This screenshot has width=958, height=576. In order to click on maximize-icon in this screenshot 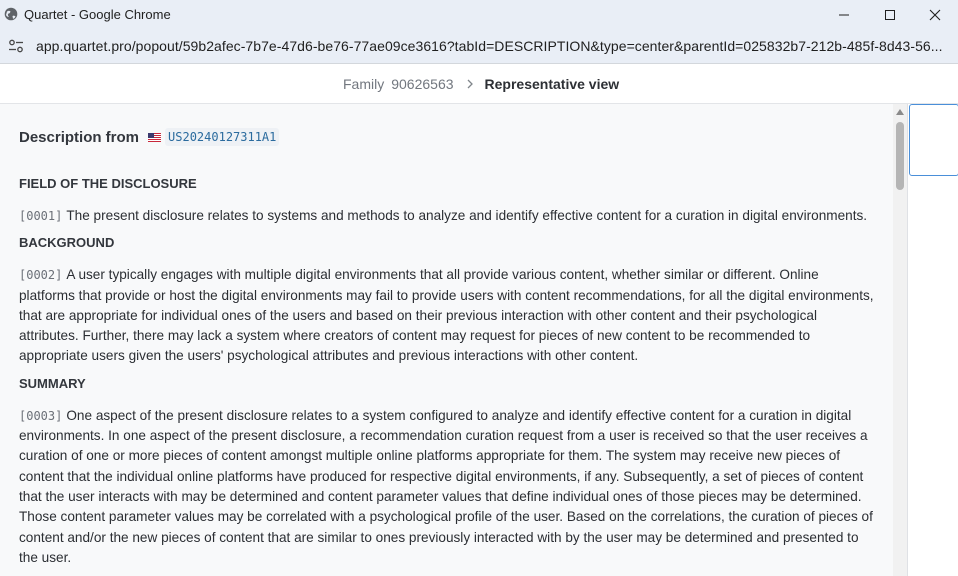, I will do `click(890, 14)`.